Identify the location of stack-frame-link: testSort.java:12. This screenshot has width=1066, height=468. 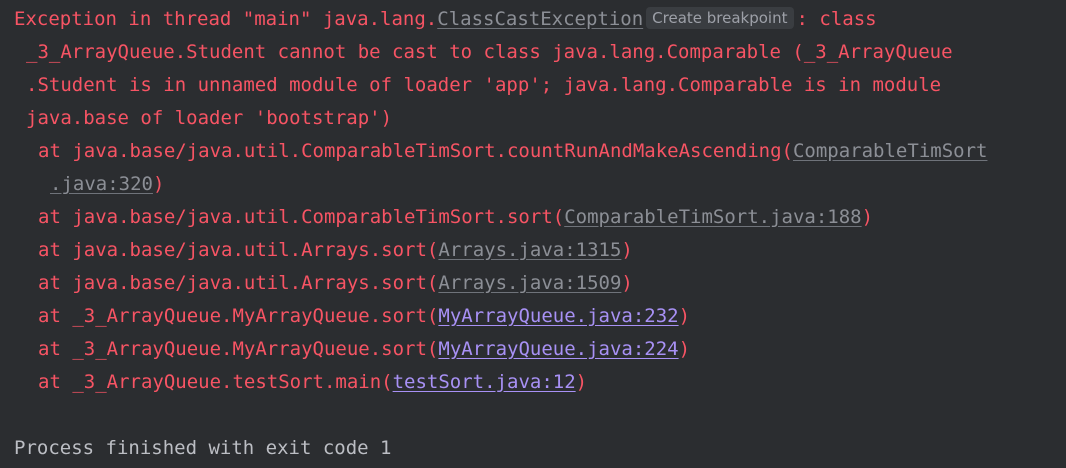
(484, 382).